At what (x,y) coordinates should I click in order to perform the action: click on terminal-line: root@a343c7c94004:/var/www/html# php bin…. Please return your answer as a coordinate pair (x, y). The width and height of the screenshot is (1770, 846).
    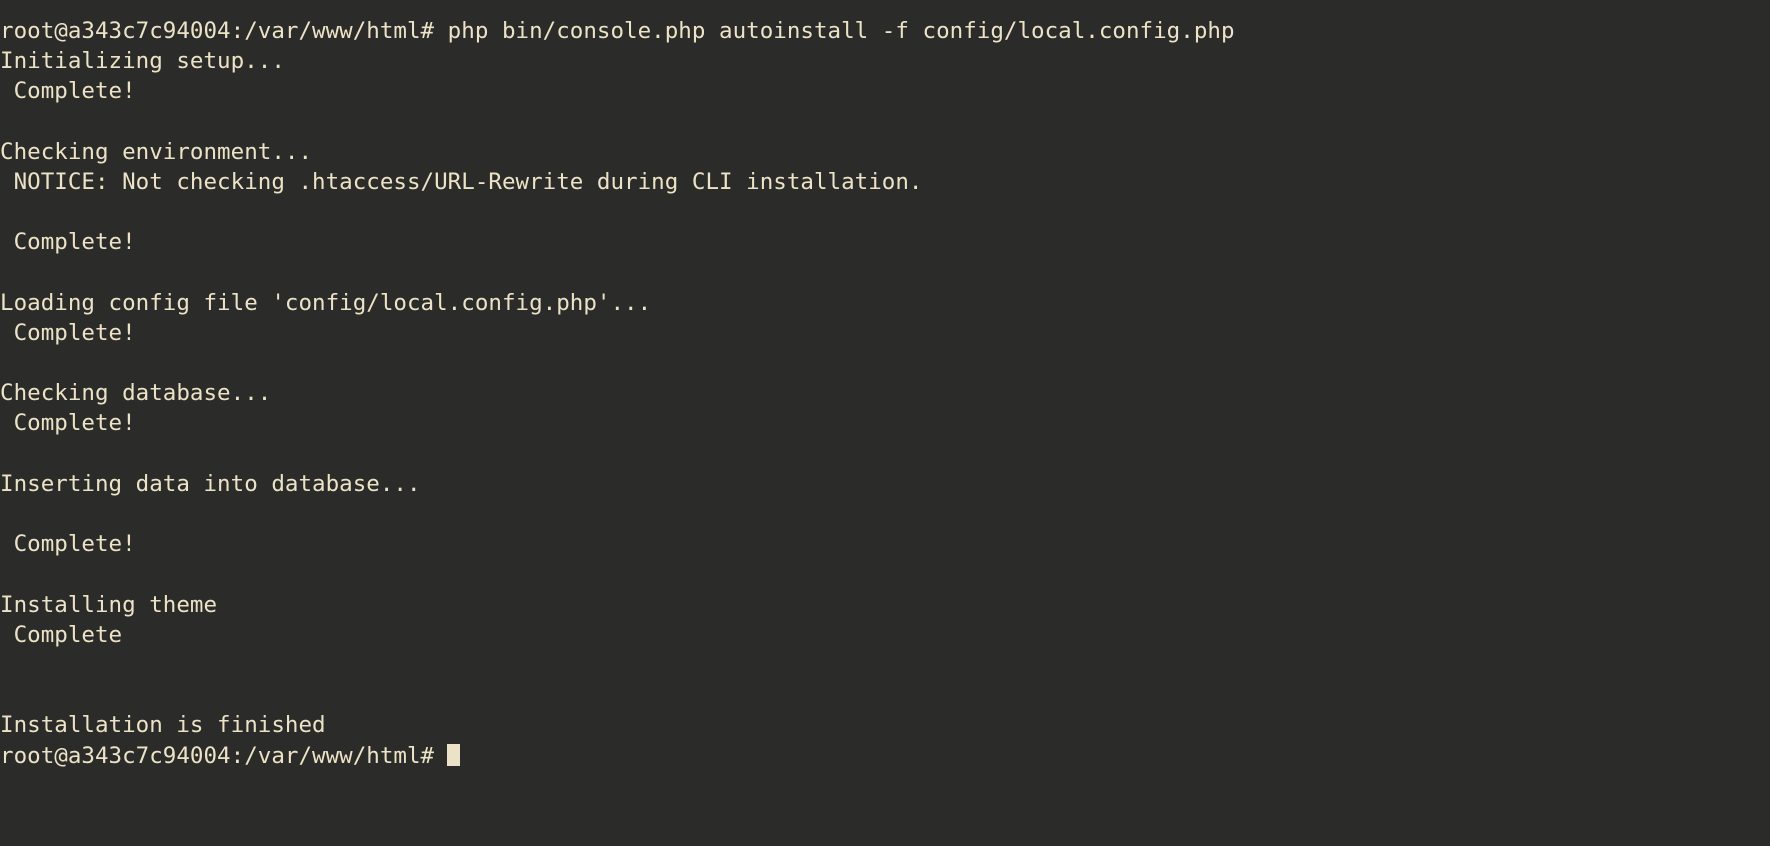
    Looking at the image, I should click on (617, 31).